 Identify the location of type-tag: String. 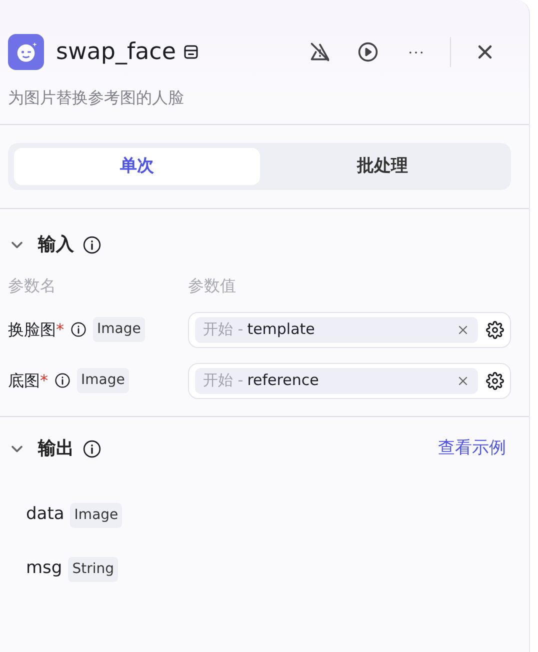
(93, 569).